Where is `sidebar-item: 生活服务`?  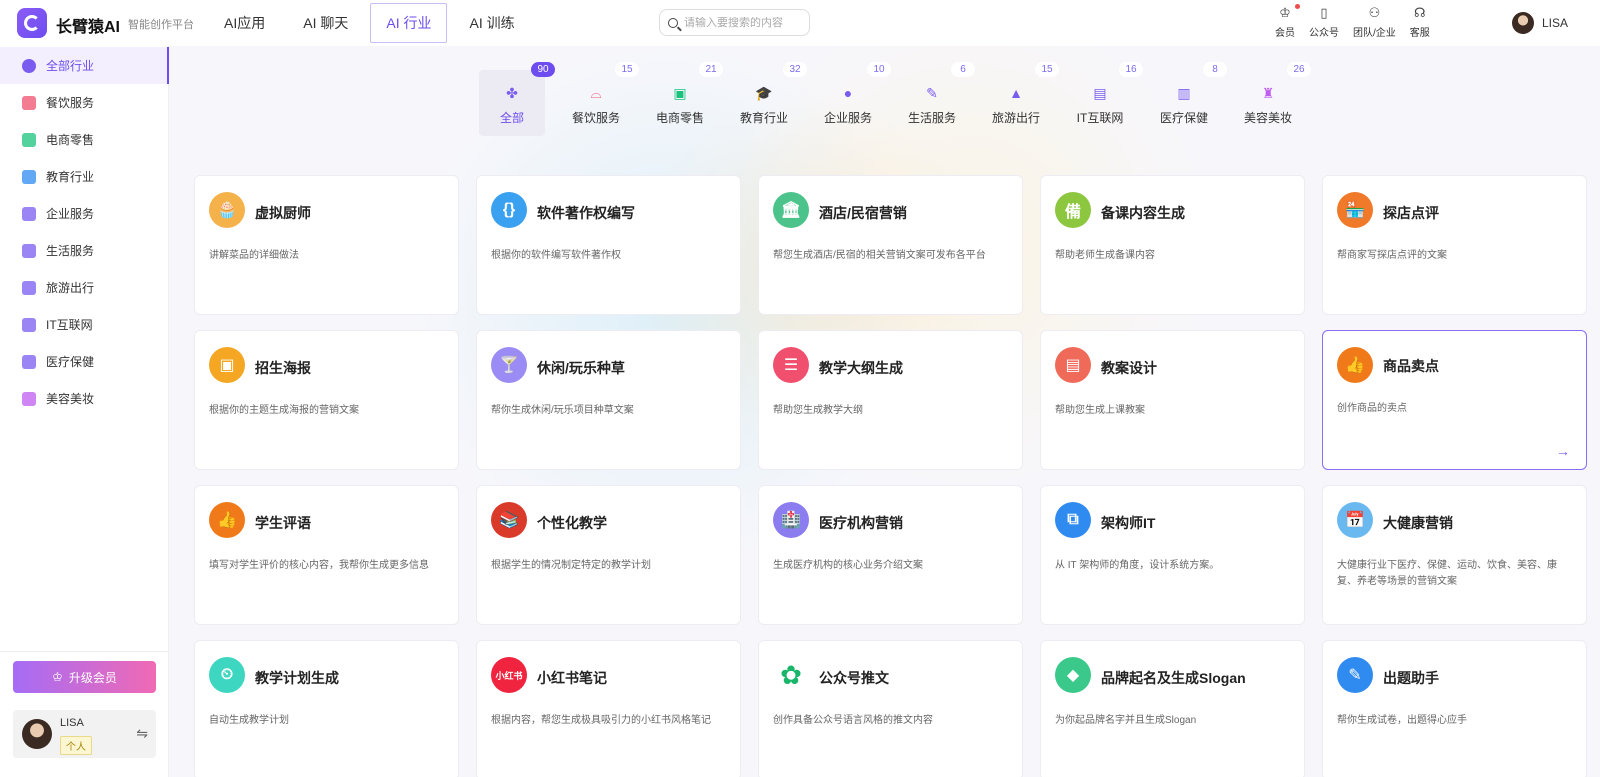 sidebar-item: 生活服务 is located at coordinates (84, 250).